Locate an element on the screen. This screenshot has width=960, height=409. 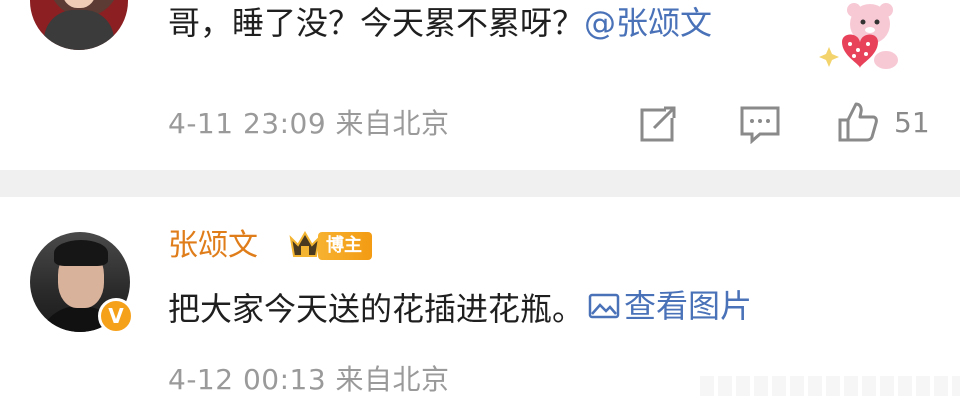
pink-bear-heart-sticker is located at coordinates (858, 36).